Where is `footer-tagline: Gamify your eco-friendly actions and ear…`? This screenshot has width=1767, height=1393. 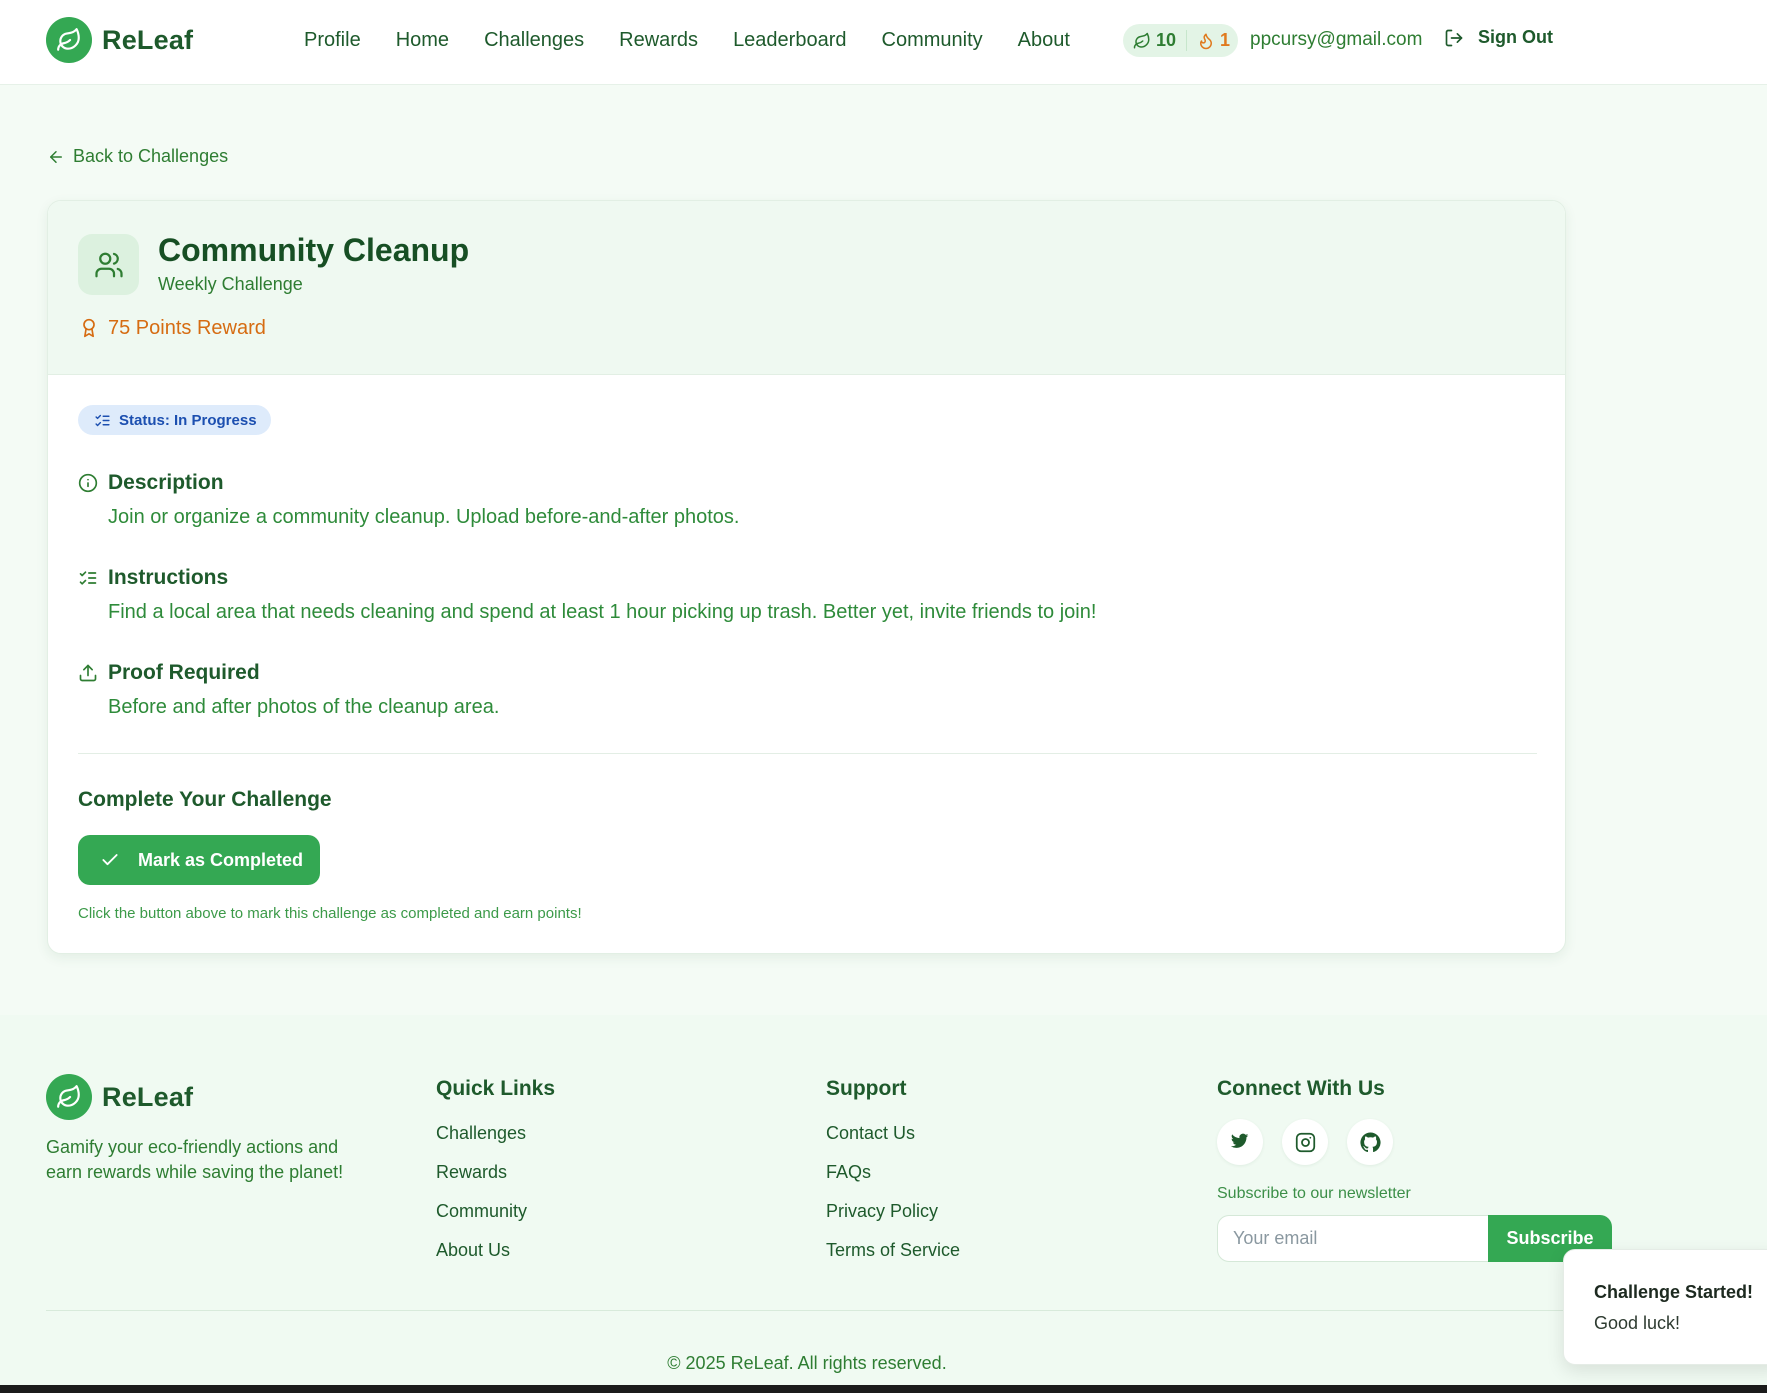
footer-tagline: Gamify your eco-friendly actions and ear… is located at coordinates (195, 1159).